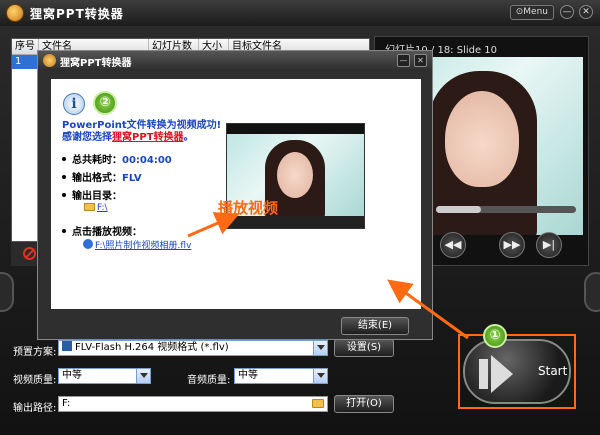 This screenshot has height=435, width=600. I want to click on success-line-1: PowerPoint文件转换为视频成功!, so click(142, 125).